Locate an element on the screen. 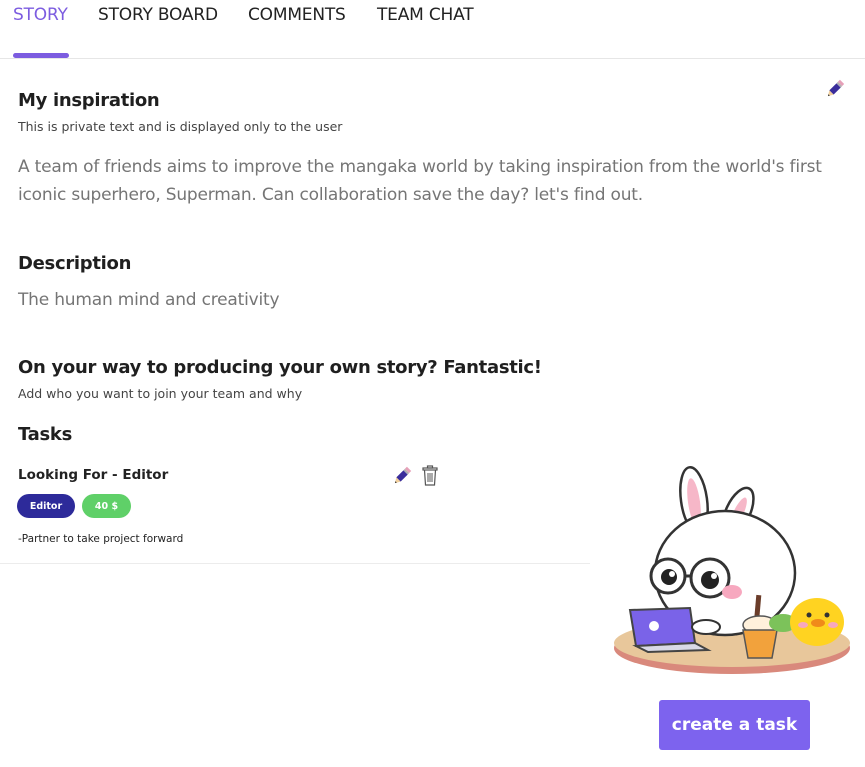 This screenshot has height=767, width=865. description-text: The human mind and creativity is located at coordinates (149, 300).